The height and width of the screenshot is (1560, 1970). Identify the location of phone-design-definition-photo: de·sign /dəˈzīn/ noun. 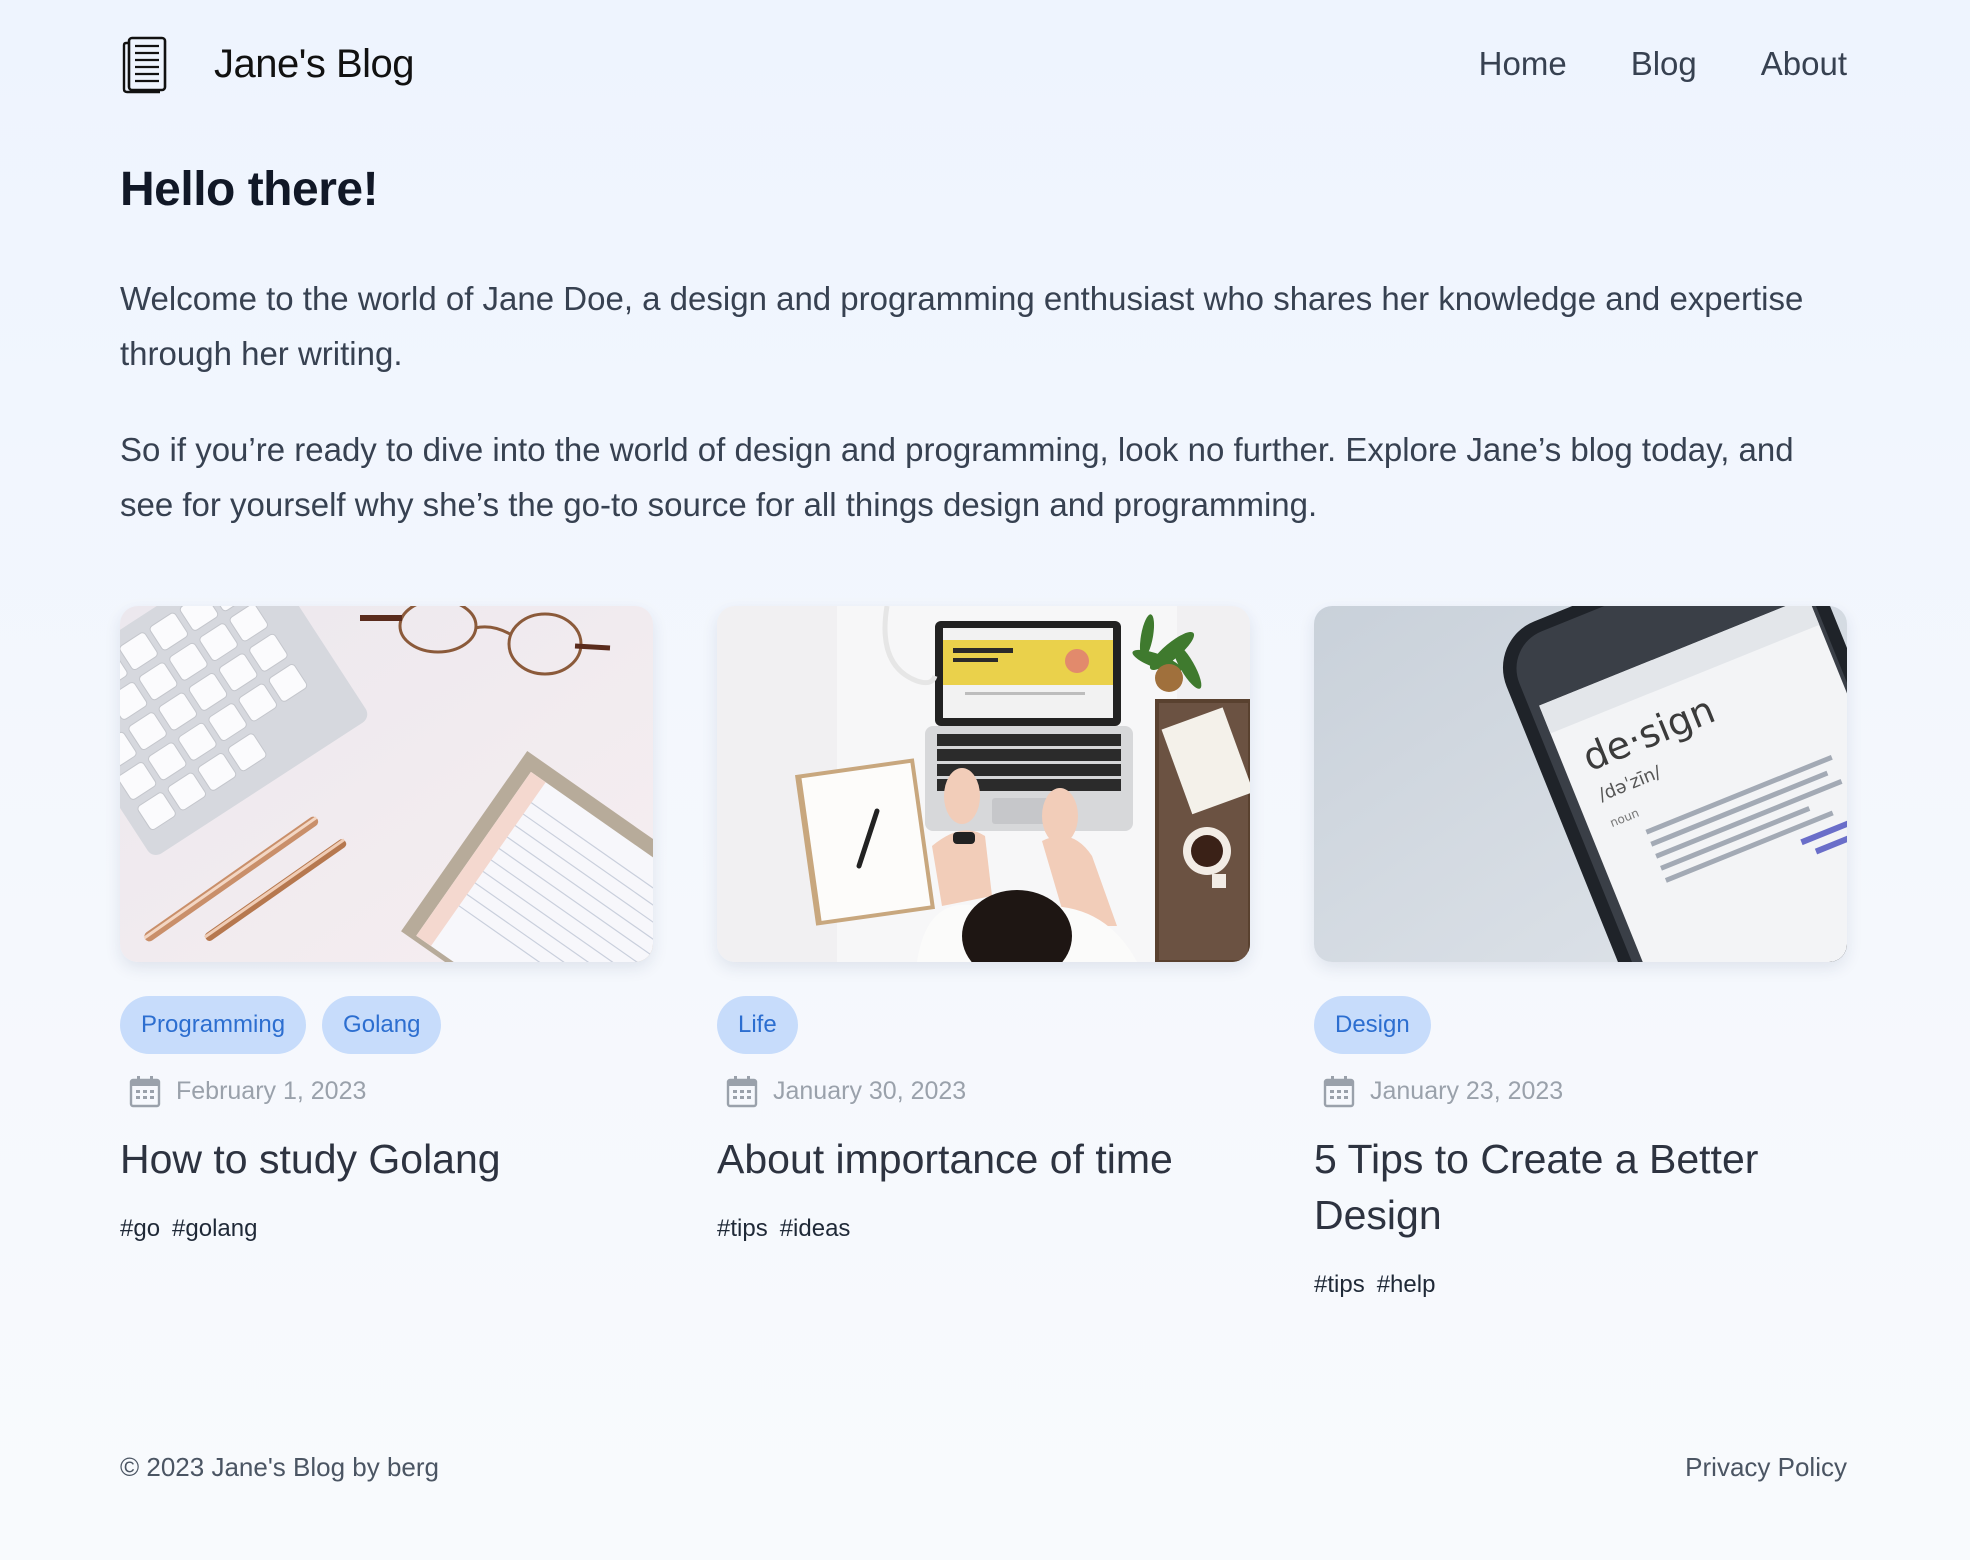
(1580, 784).